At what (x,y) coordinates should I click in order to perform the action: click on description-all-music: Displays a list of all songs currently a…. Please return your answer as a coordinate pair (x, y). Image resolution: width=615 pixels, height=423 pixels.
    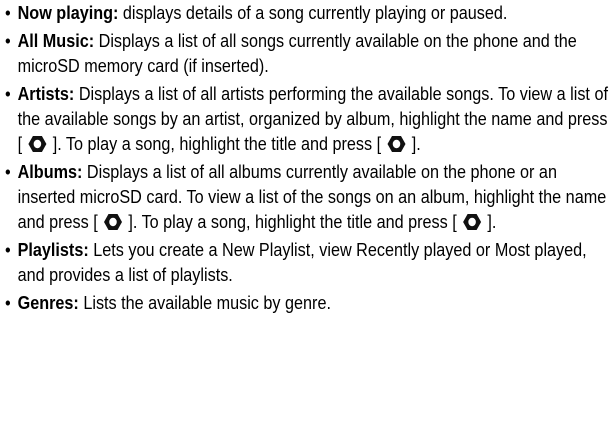
    Looking at the image, I should click on (297, 53).